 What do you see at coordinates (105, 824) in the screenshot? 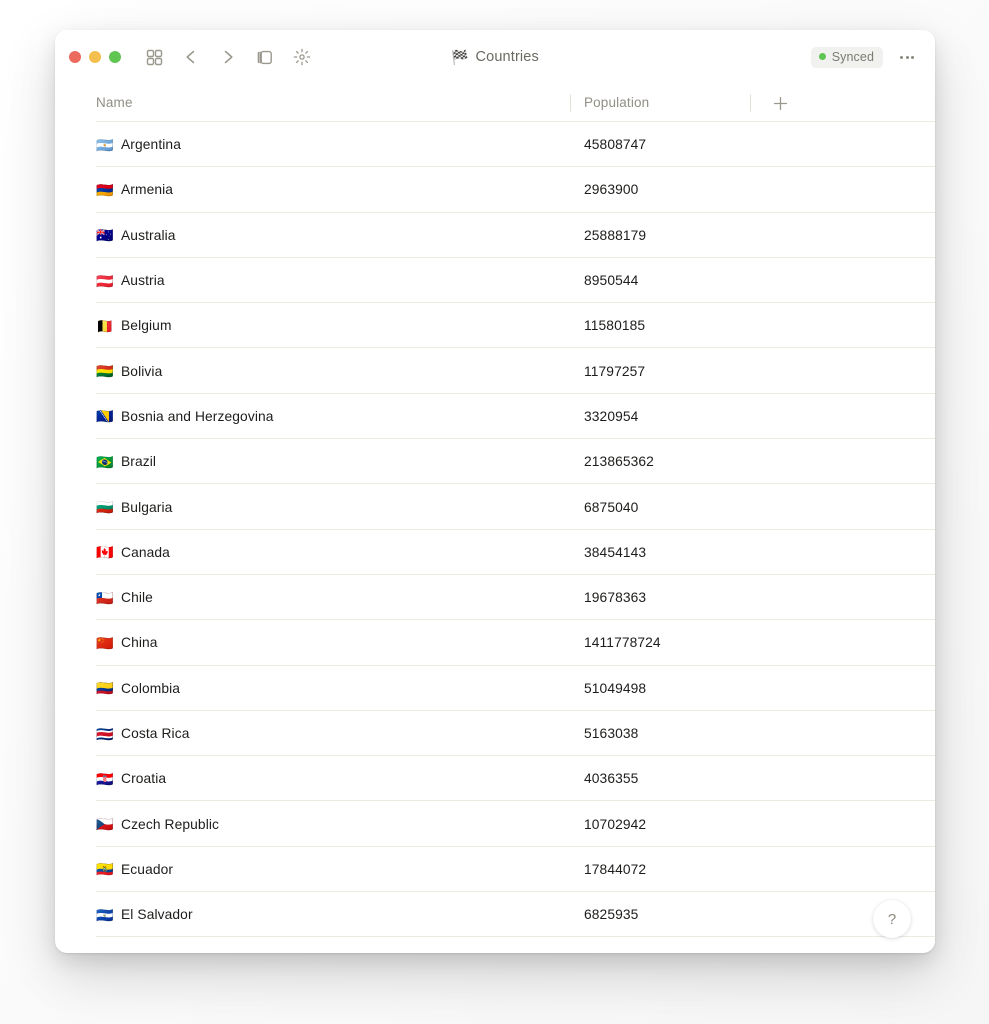
I see `country-flag-icon: 🇨🇿` at bounding box center [105, 824].